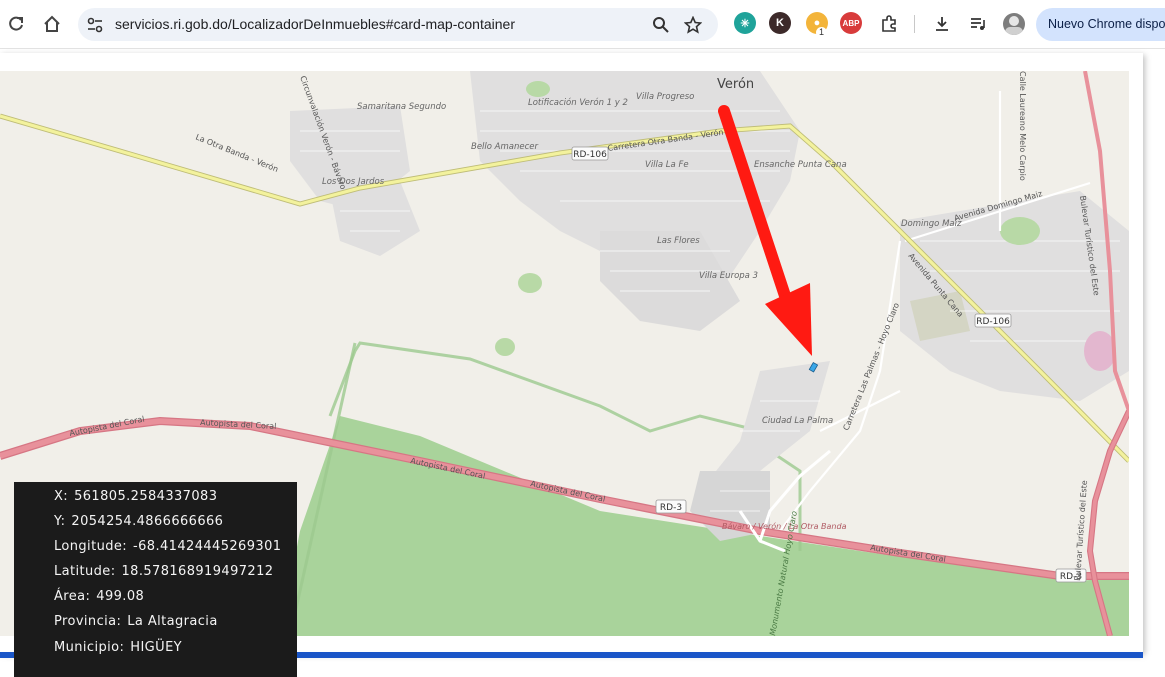 The width and height of the screenshot is (1165, 677). Describe the element at coordinates (505, 147) in the screenshot. I see `place-label: Bello Amanecer` at that location.